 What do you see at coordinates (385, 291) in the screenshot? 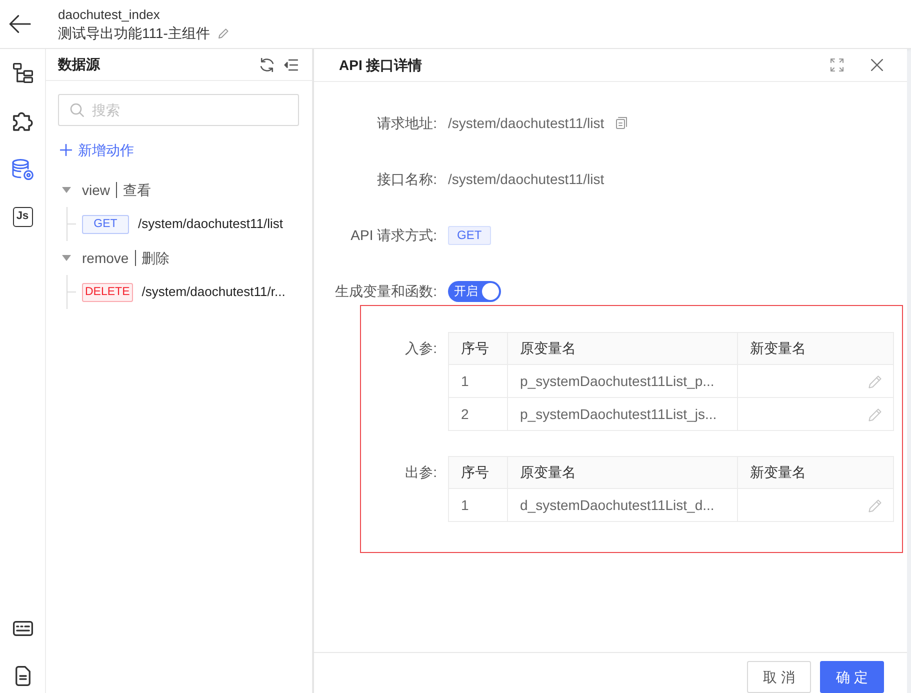
I see `field-label: 生成变量和函数:` at bounding box center [385, 291].